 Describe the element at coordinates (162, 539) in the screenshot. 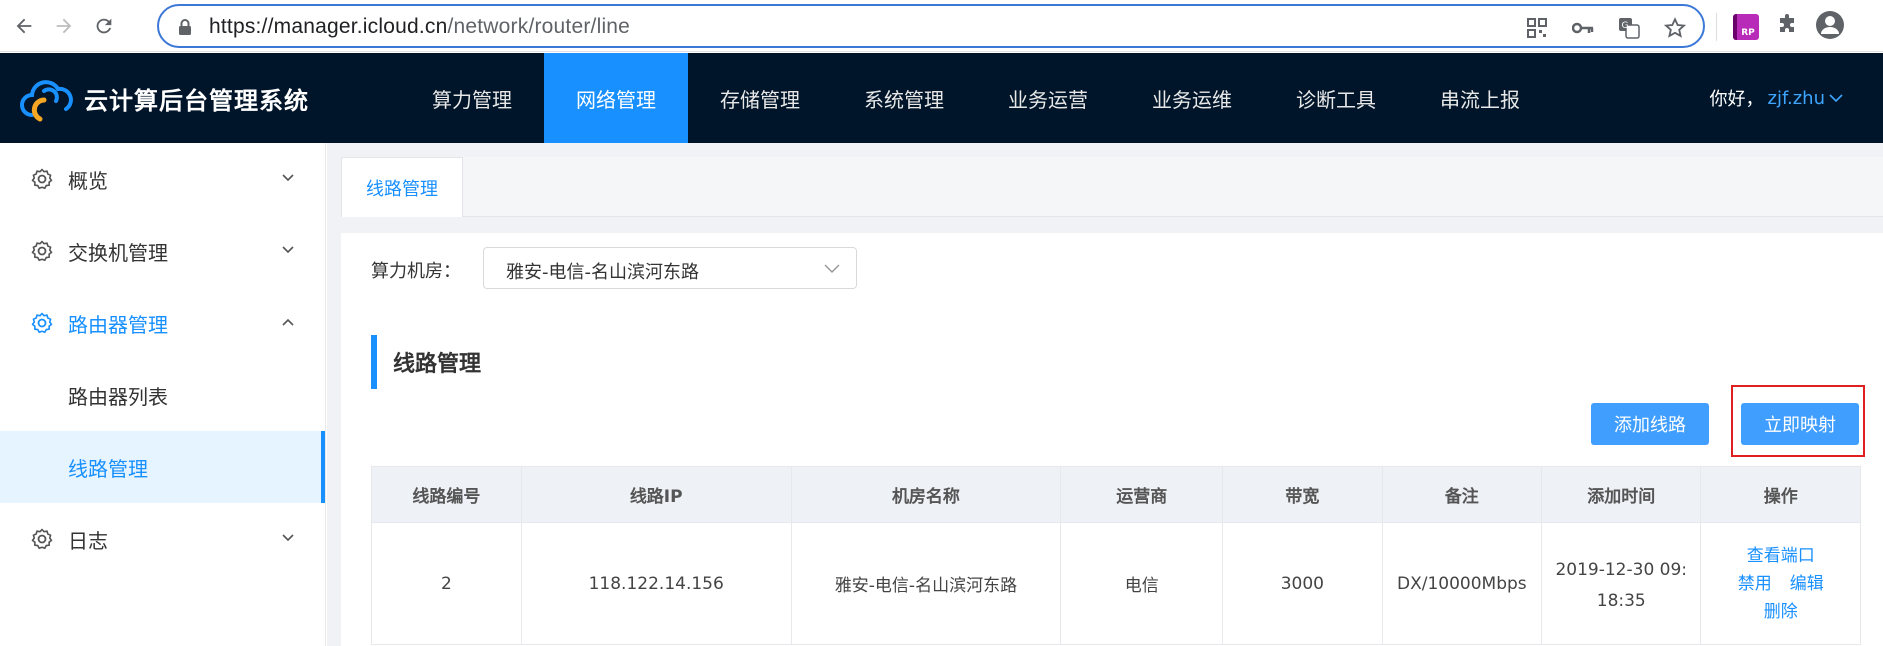

I see `sidebar-item-logs: 日志` at that location.